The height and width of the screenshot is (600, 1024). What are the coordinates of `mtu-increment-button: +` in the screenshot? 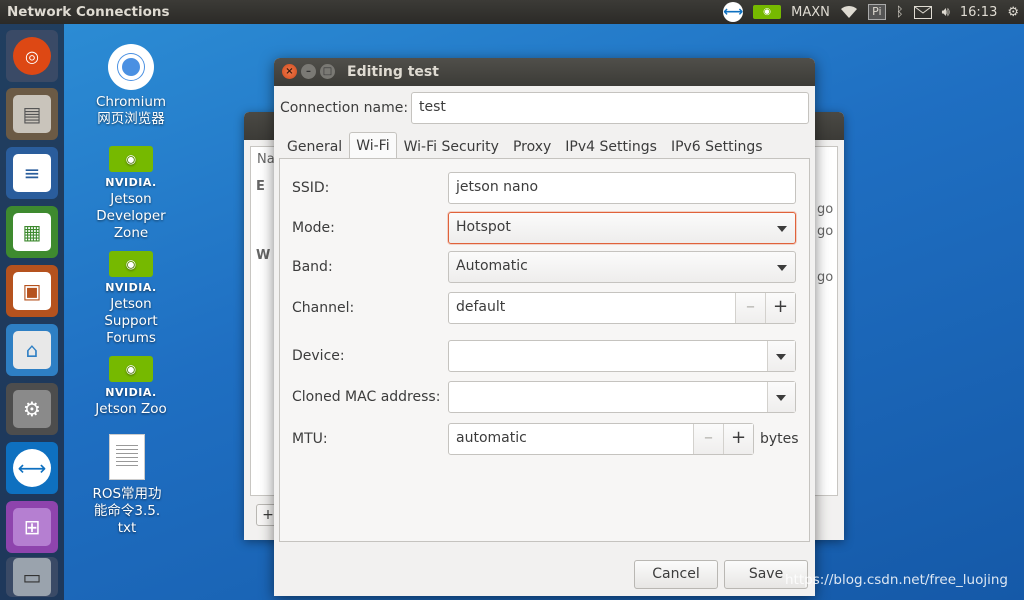 It's located at (738, 439).